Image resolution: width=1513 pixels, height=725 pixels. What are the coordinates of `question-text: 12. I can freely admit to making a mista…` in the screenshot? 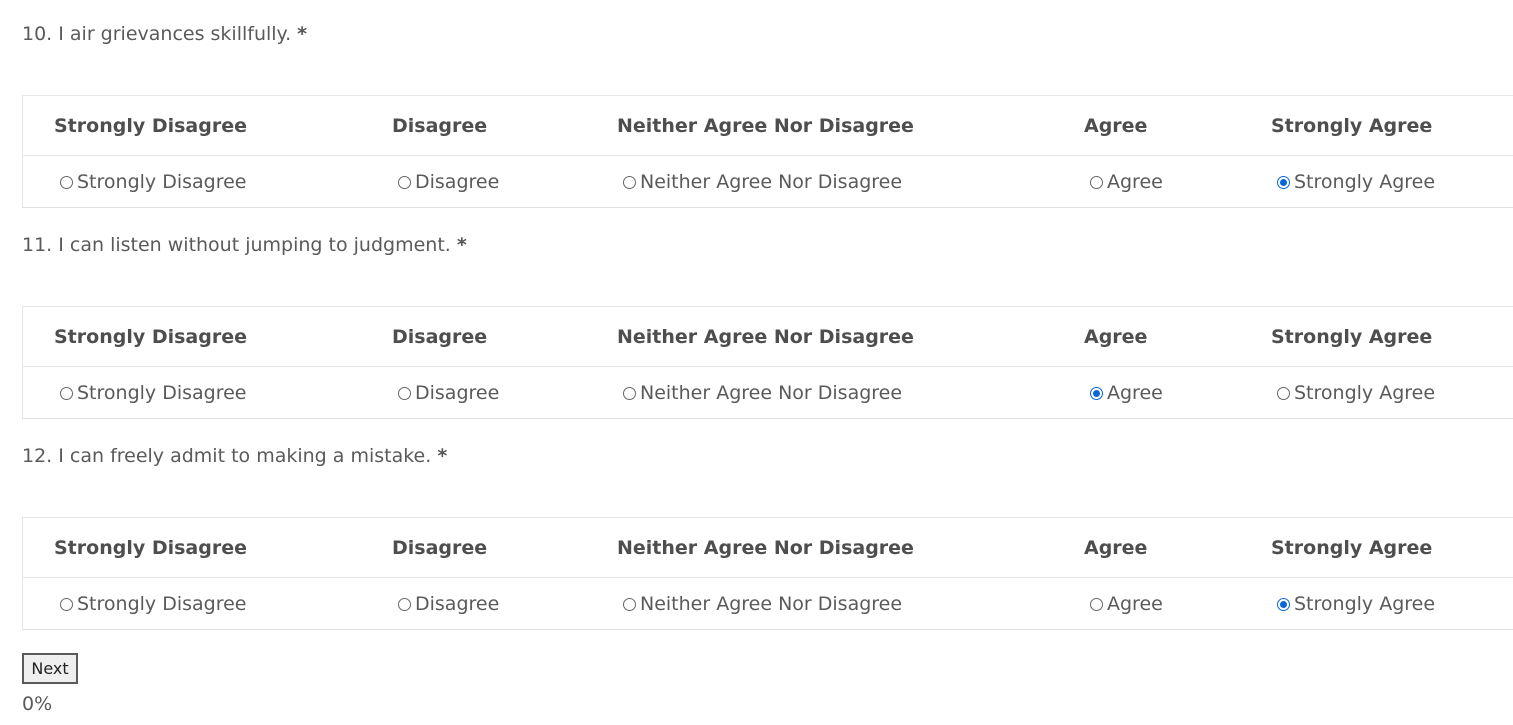 It's located at (227, 456).